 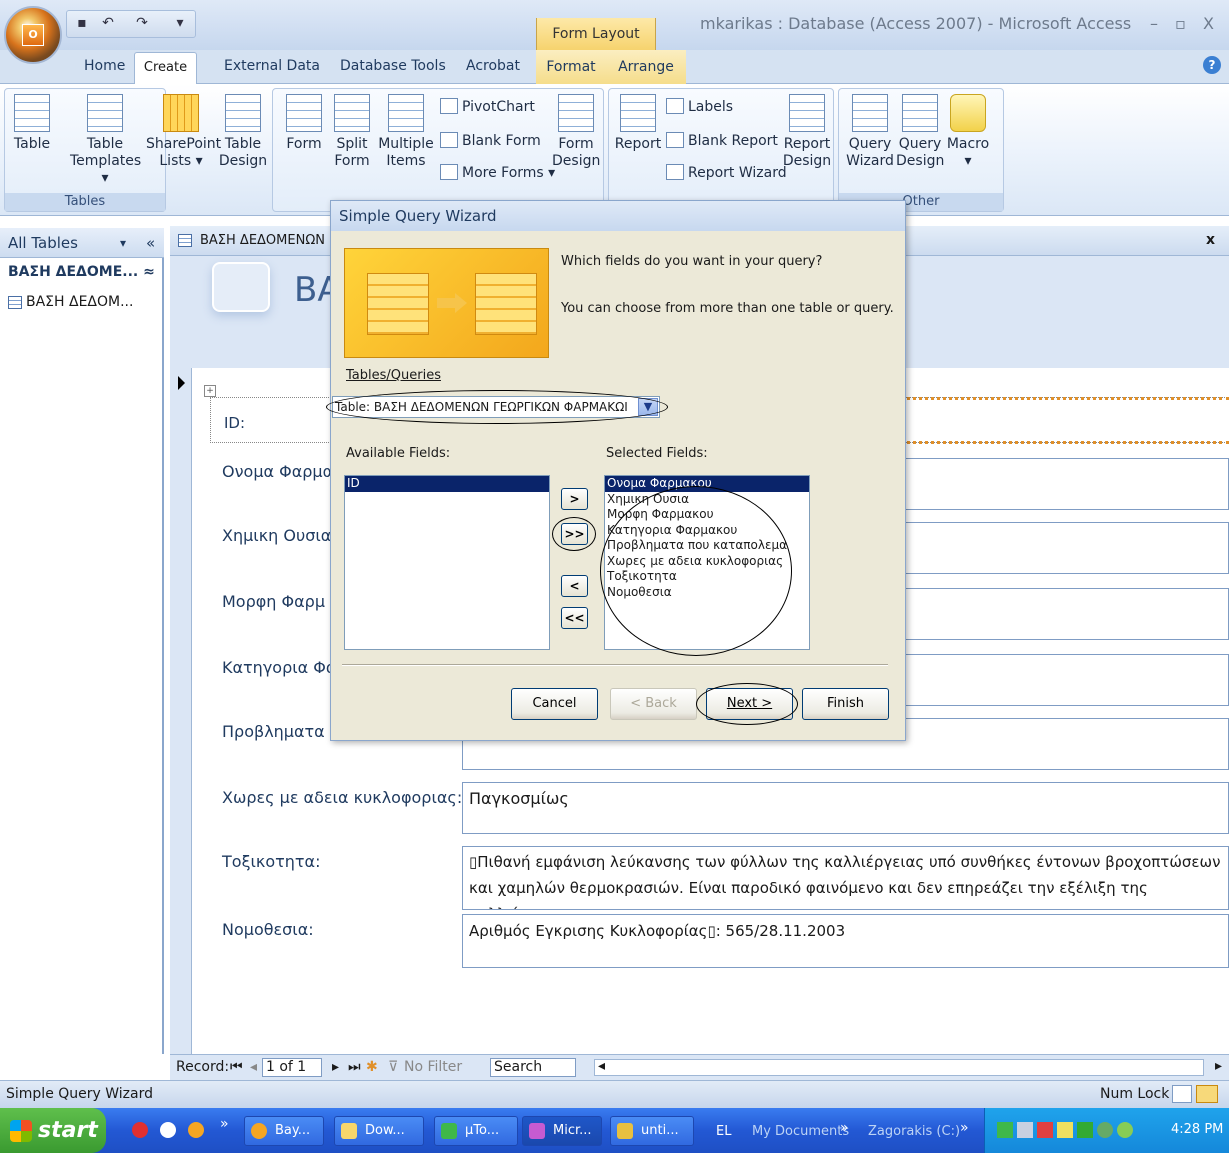 I want to click on report-design-button: Report Design, so click(x=807, y=132).